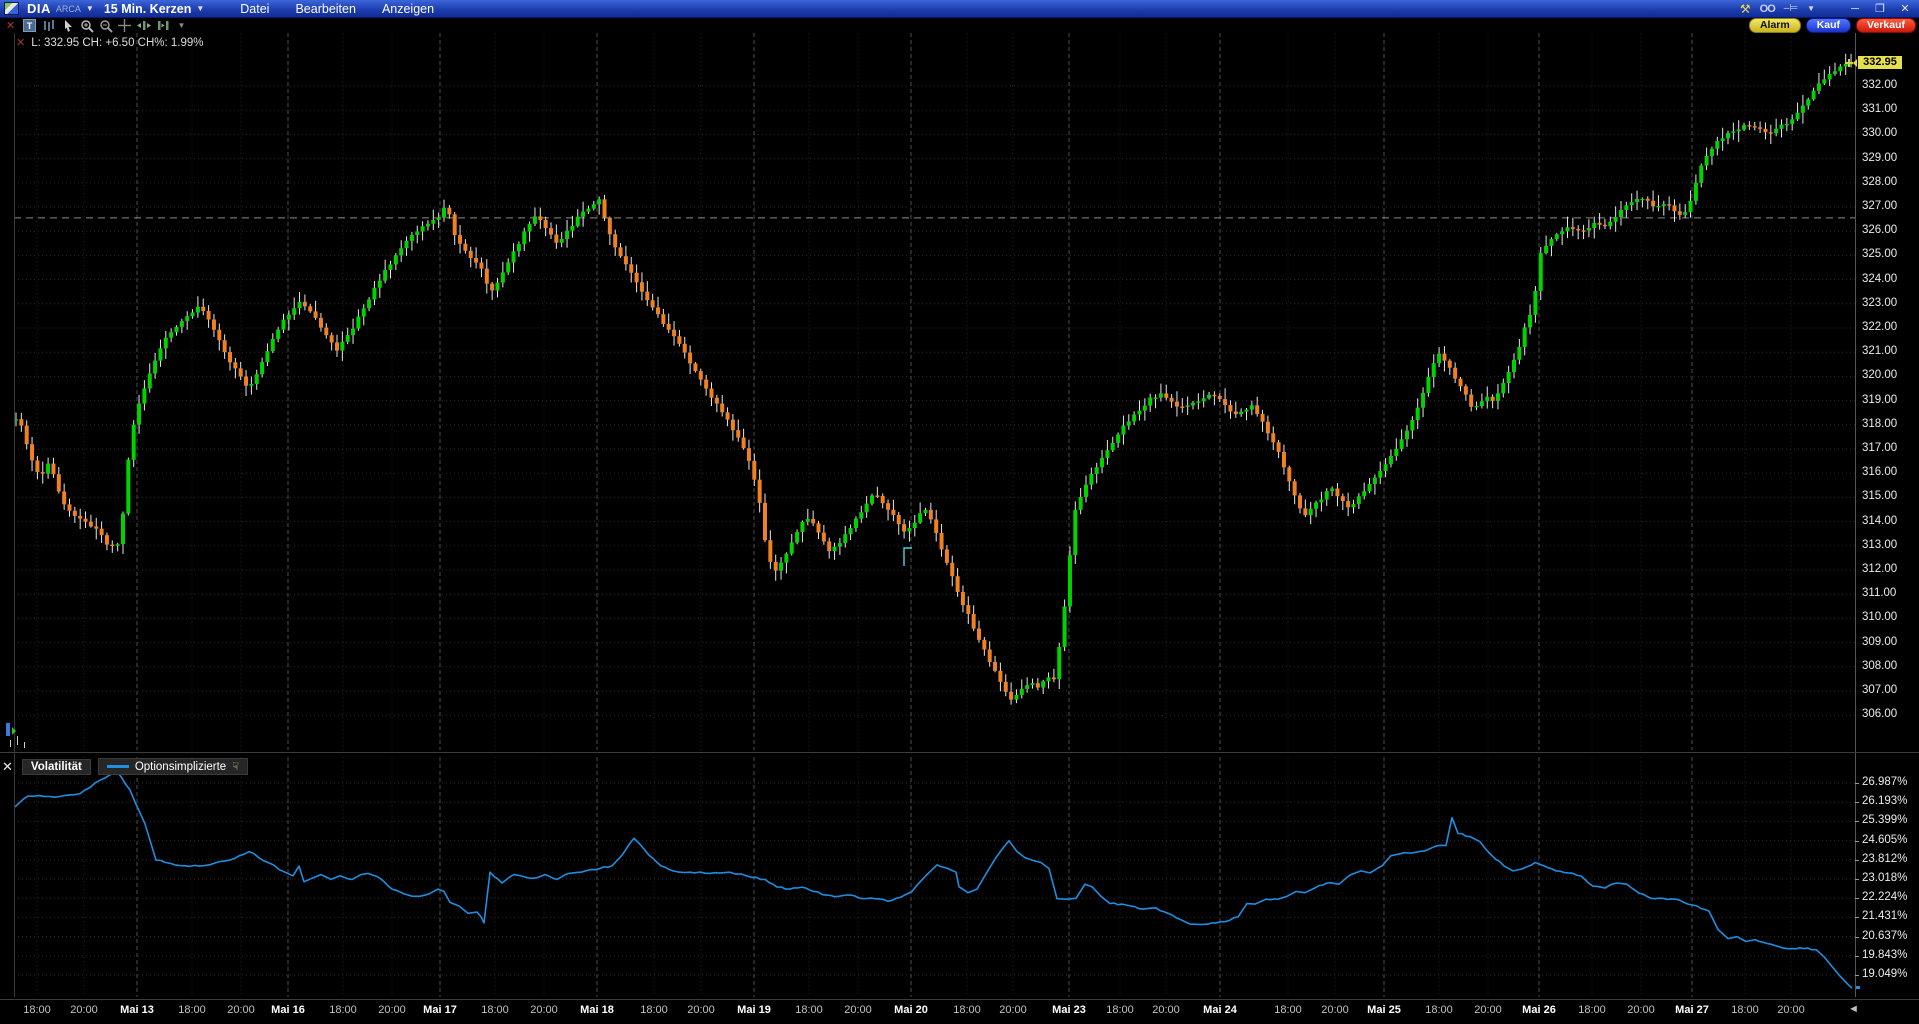 The width and height of the screenshot is (1919, 1024). Describe the element at coordinates (48, 25) in the screenshot. I see `bars-icon` at that location.